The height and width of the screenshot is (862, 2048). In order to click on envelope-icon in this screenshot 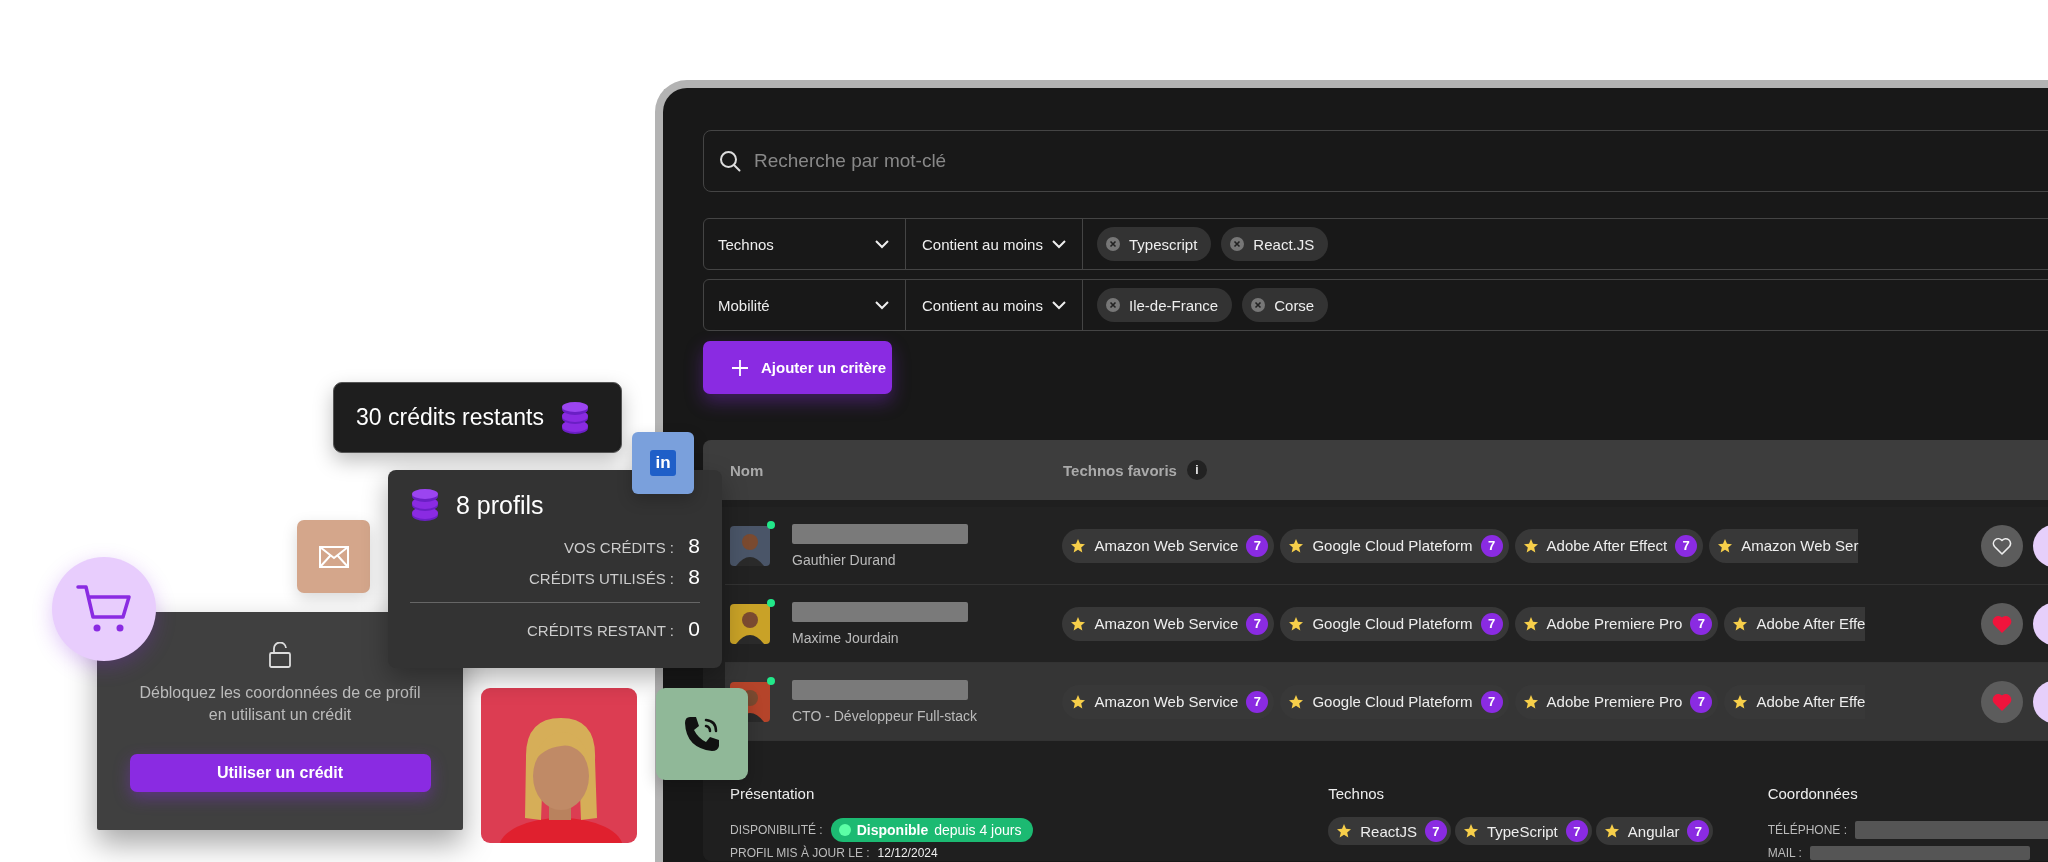, I will do `click(333, 556)`.